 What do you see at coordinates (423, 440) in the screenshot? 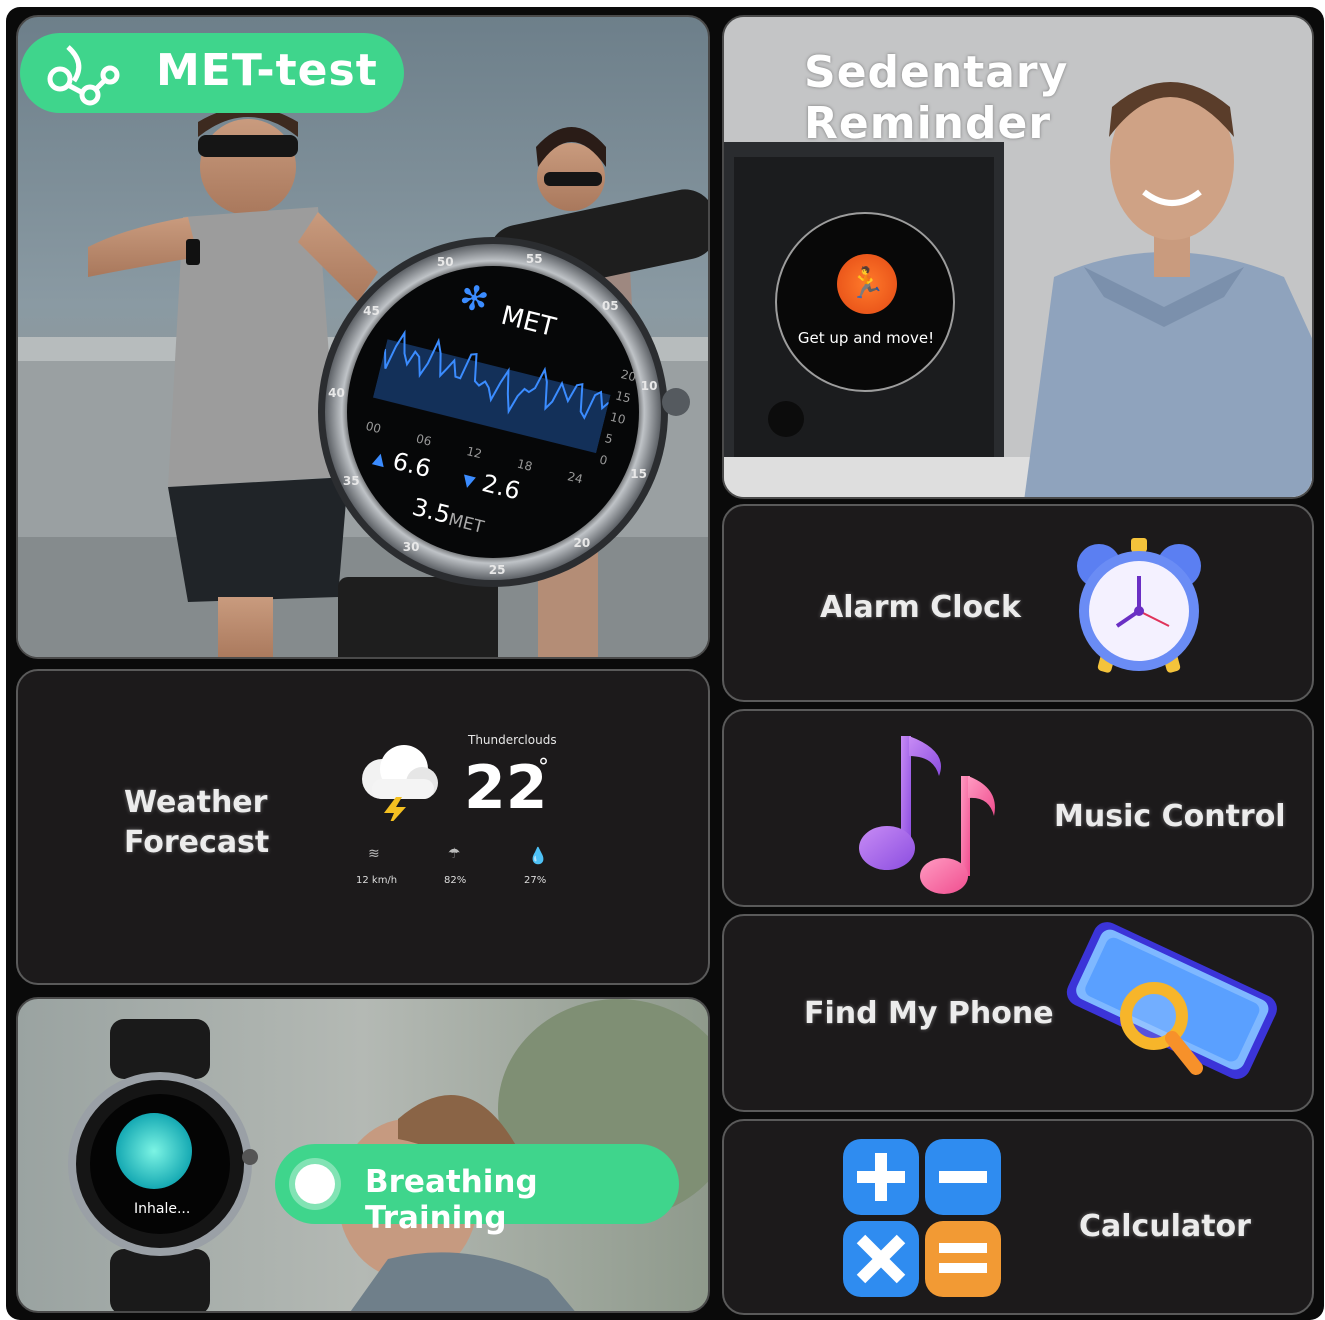
I see `met-hour-label: 06` at bounding box center [423, 440].